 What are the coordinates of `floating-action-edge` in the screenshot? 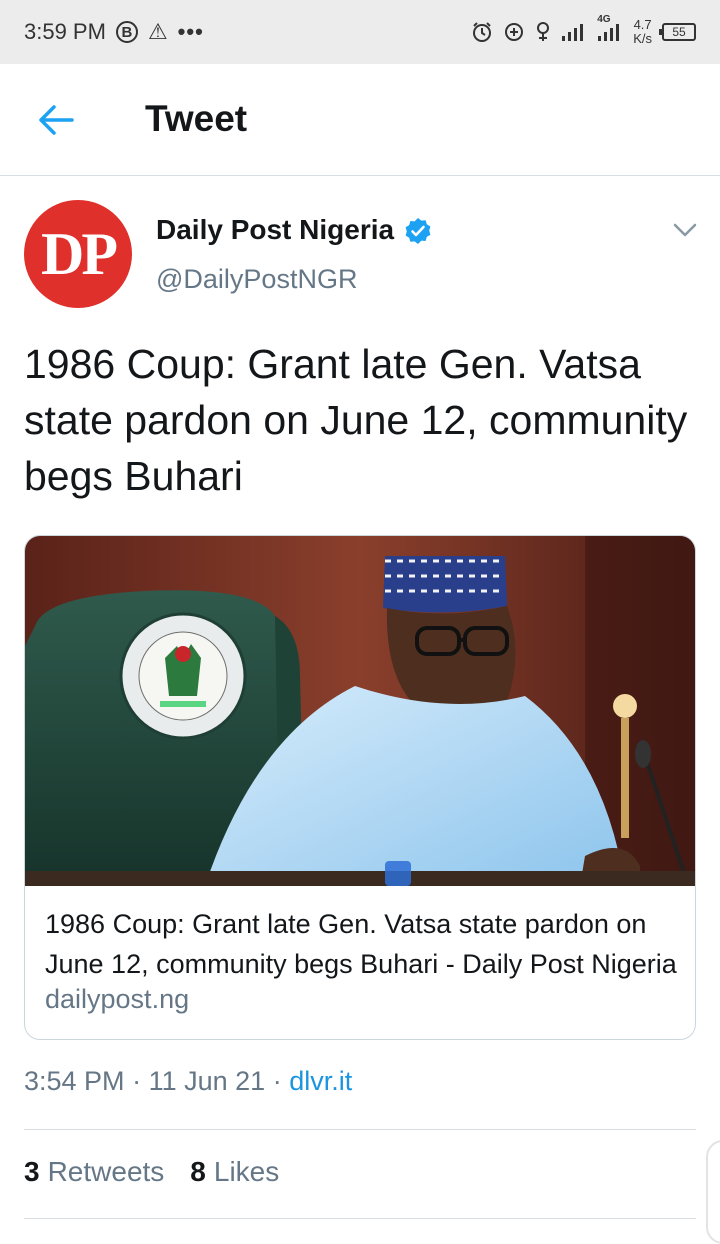 It's located at (713, 1192).